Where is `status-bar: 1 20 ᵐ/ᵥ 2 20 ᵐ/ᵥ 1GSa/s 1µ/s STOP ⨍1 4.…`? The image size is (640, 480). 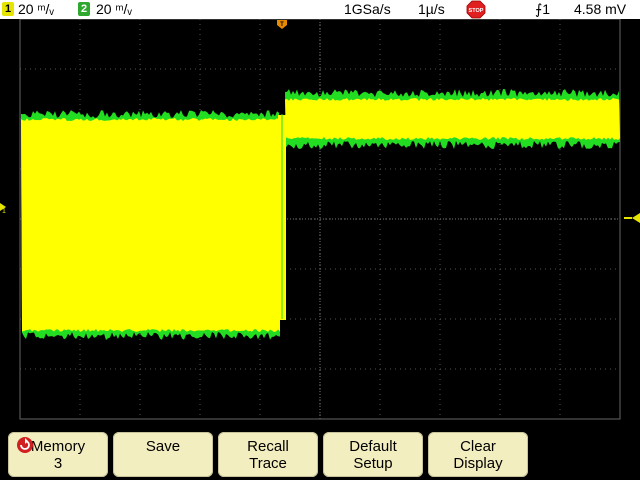 status-bar: 1 20 ᵐ/ᵥ 2 20 ᵐ/ᵥ 1GSa/s 1µ/s STOP ⨍1 4.… is located at coordinates (320, 9).